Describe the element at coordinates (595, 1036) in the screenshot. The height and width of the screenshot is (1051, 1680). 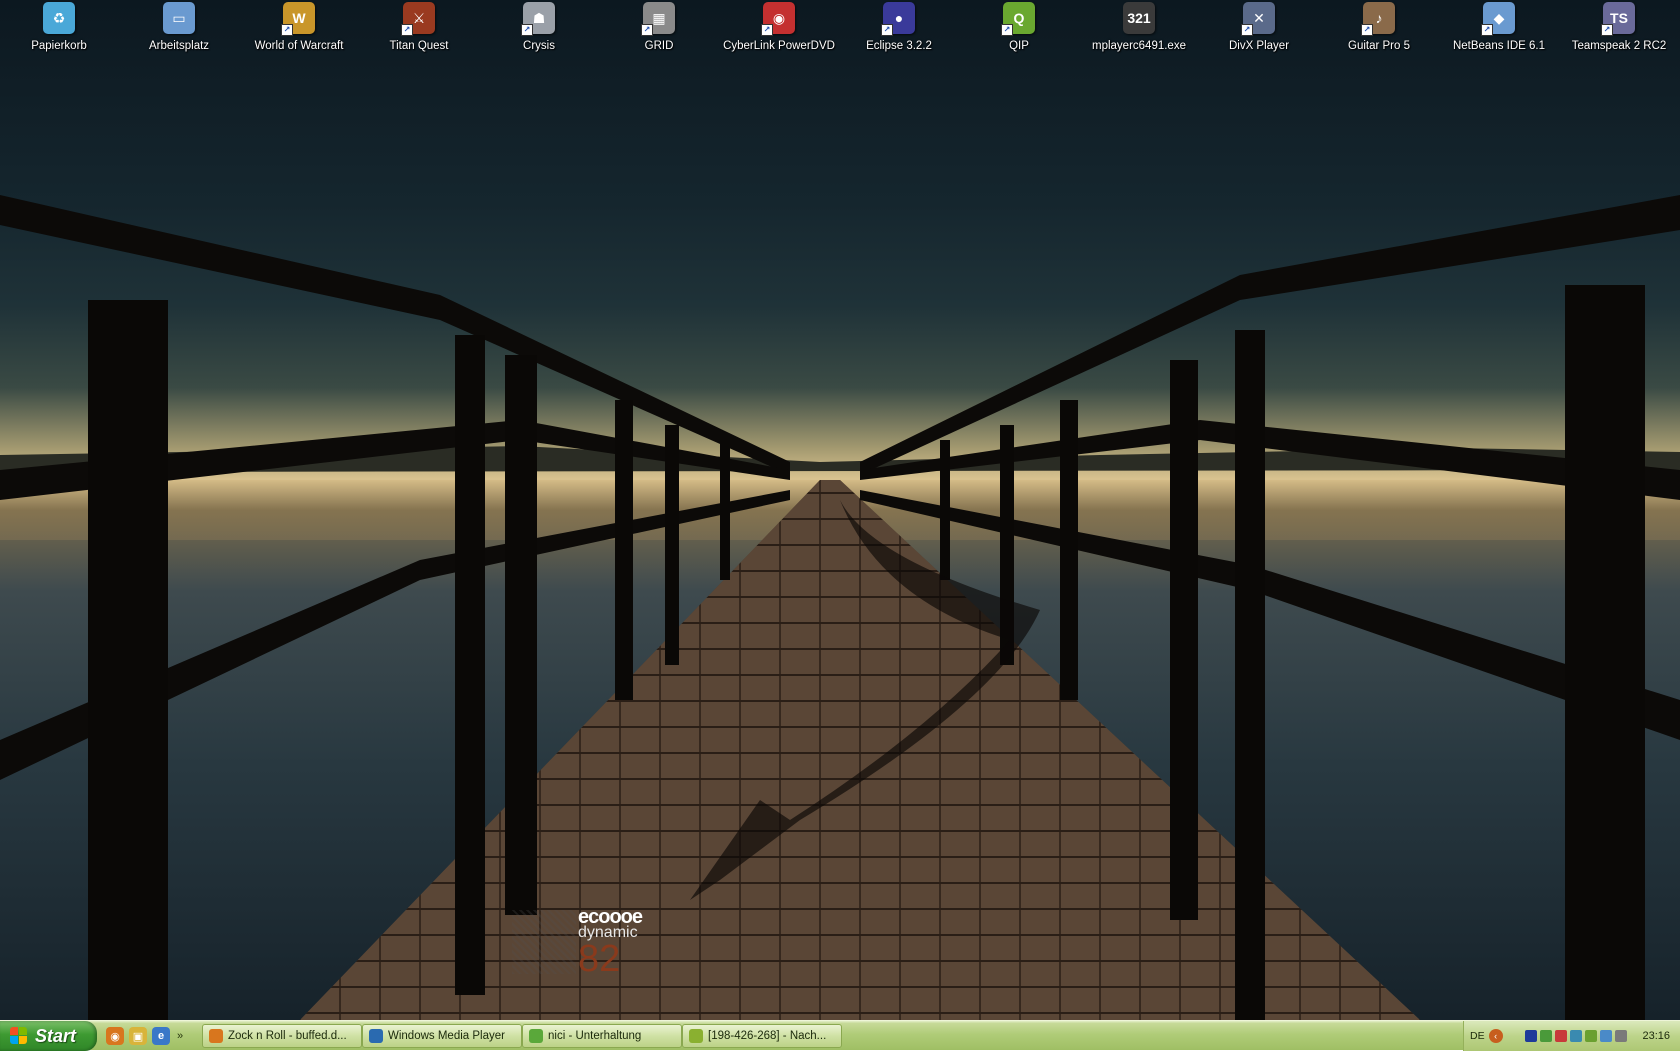
I see `task-button-label: nici - Unterhaltung` at that location.